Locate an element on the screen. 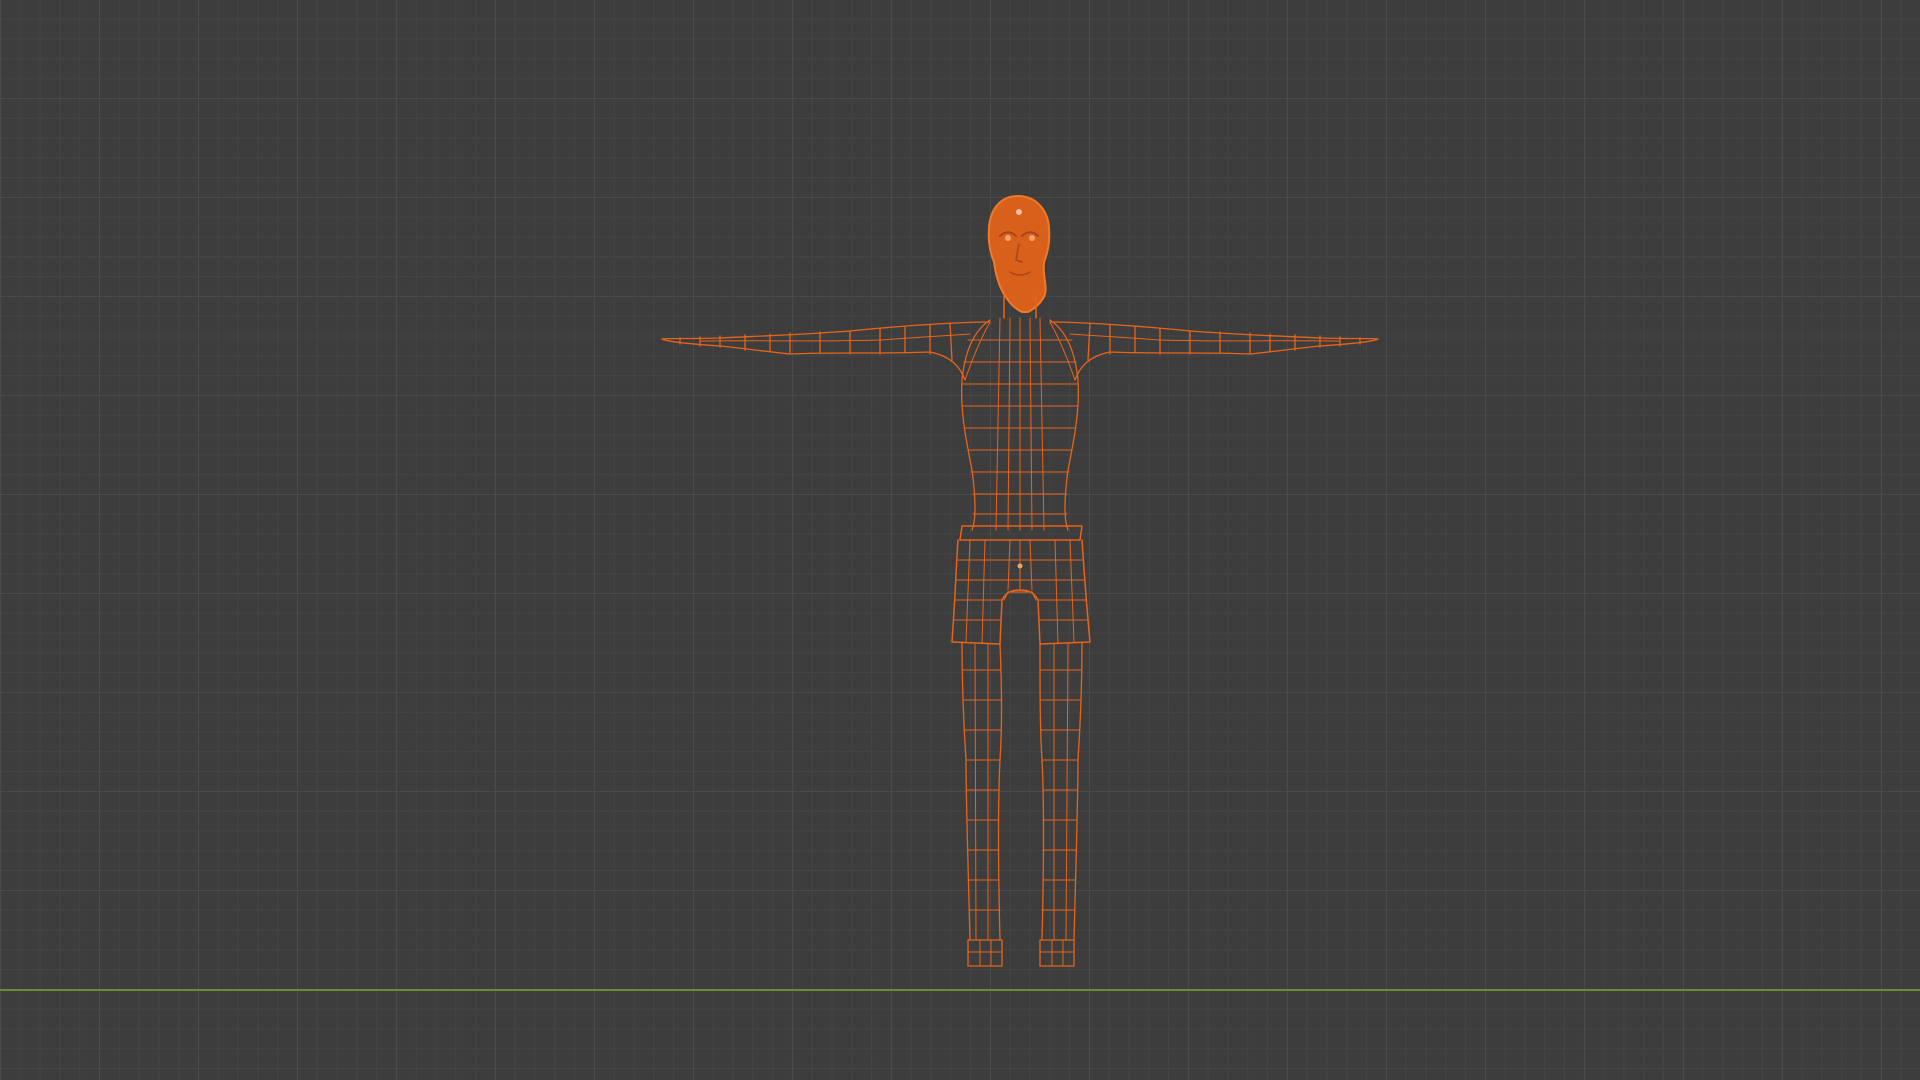  left-arm-mesh is located at coordinates (826, 351).